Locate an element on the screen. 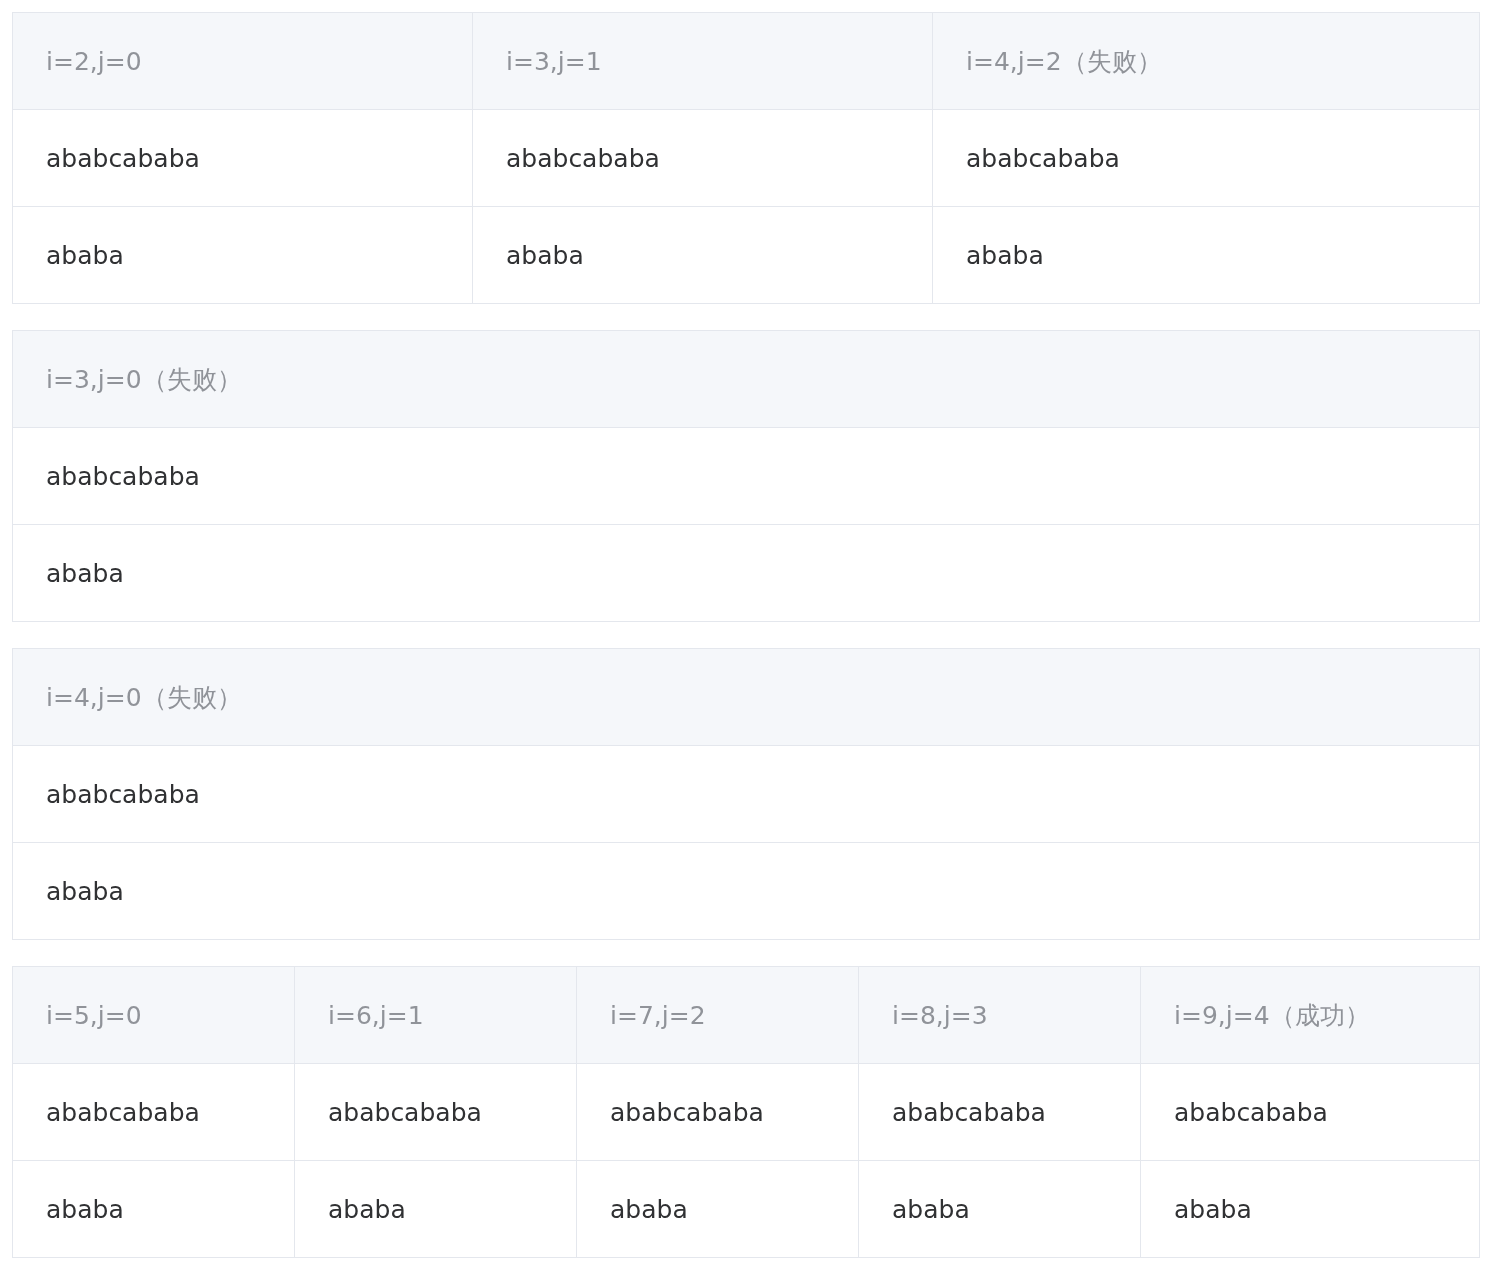 This screenshot has width=1502, height=1288. column-header: i=5,j=0 is located at coordinates (154, 1015).